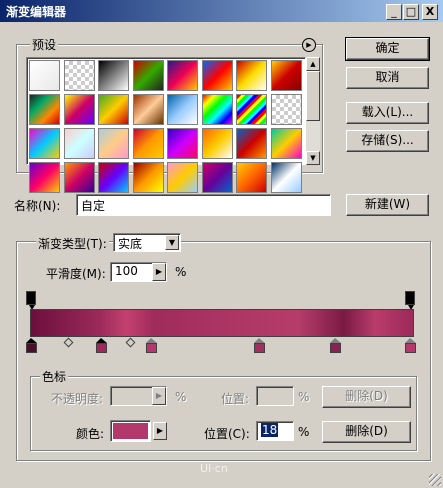 This screenshot has height=488, width=443. I want to click on preset-scrollbar: ▲ ▼, so click(313, 111).